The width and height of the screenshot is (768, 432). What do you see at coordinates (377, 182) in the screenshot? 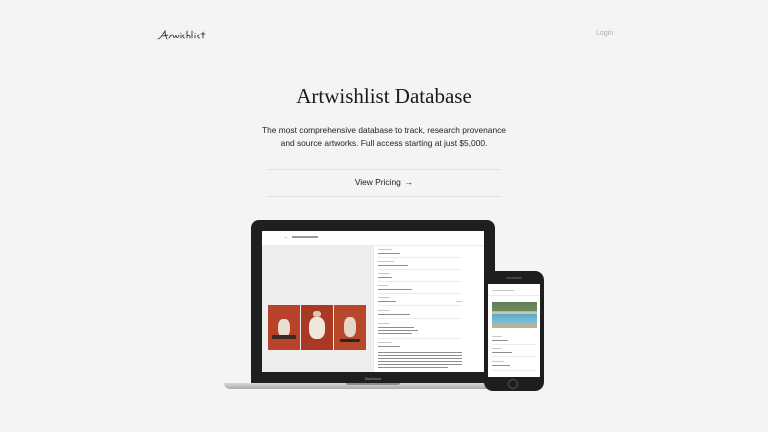
I see `view-pricing-label: View Pricing` at bounding box center [377, 182].